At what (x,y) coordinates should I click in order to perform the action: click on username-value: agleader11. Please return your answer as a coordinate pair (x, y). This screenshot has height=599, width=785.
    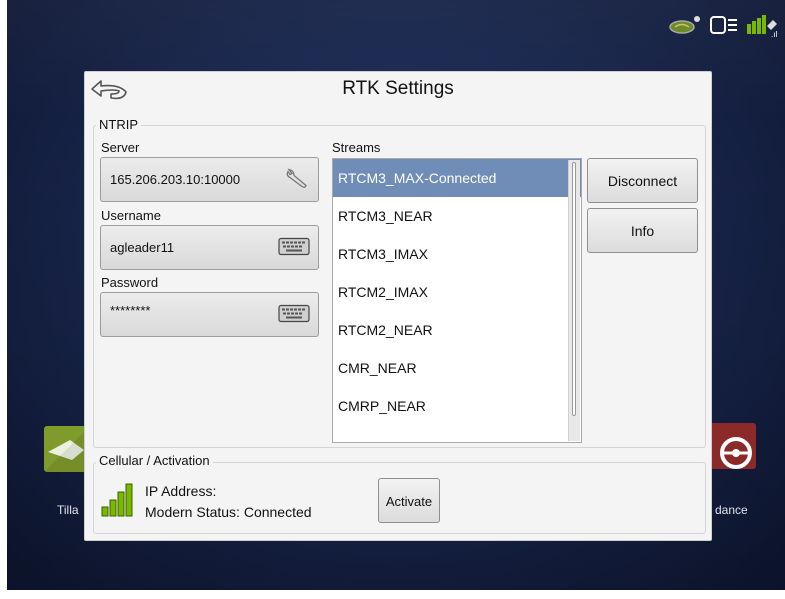
    Looking at the image, I should click on (142, 247).